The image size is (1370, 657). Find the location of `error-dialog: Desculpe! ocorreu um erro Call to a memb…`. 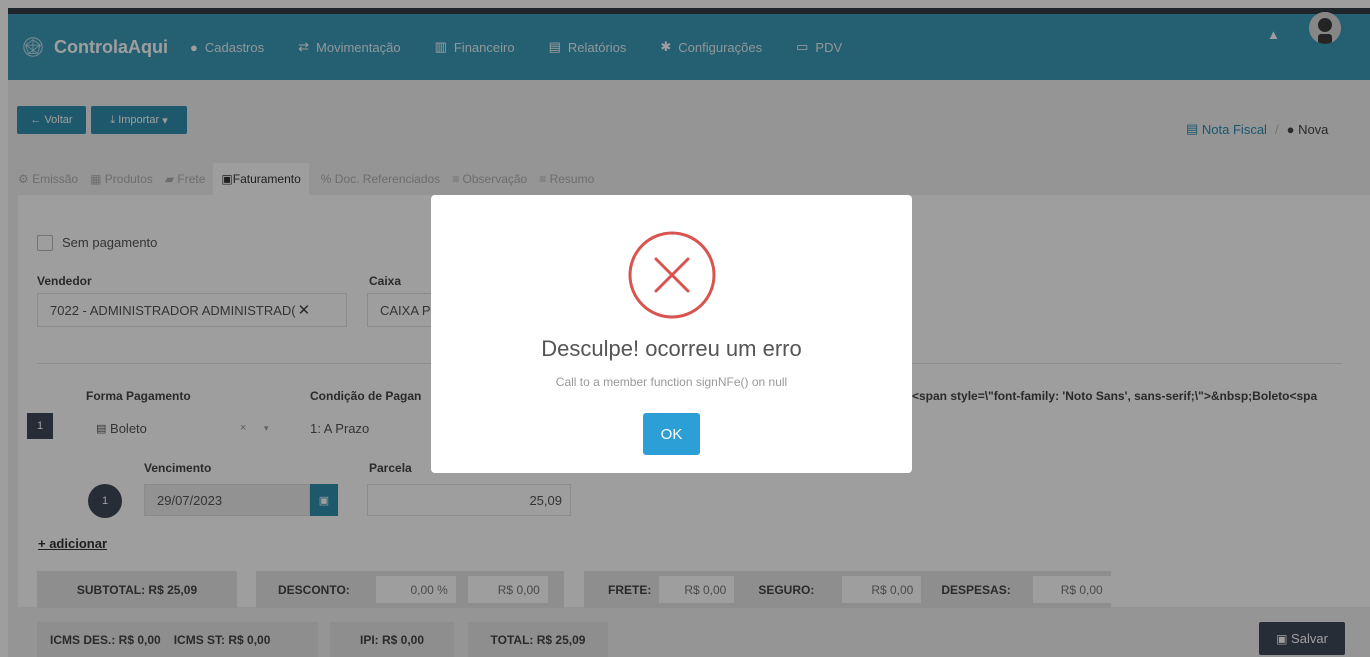

error-dialog: Desculpe! ocorreu um erro Call to a memb… is located at coordinates (671, 334).